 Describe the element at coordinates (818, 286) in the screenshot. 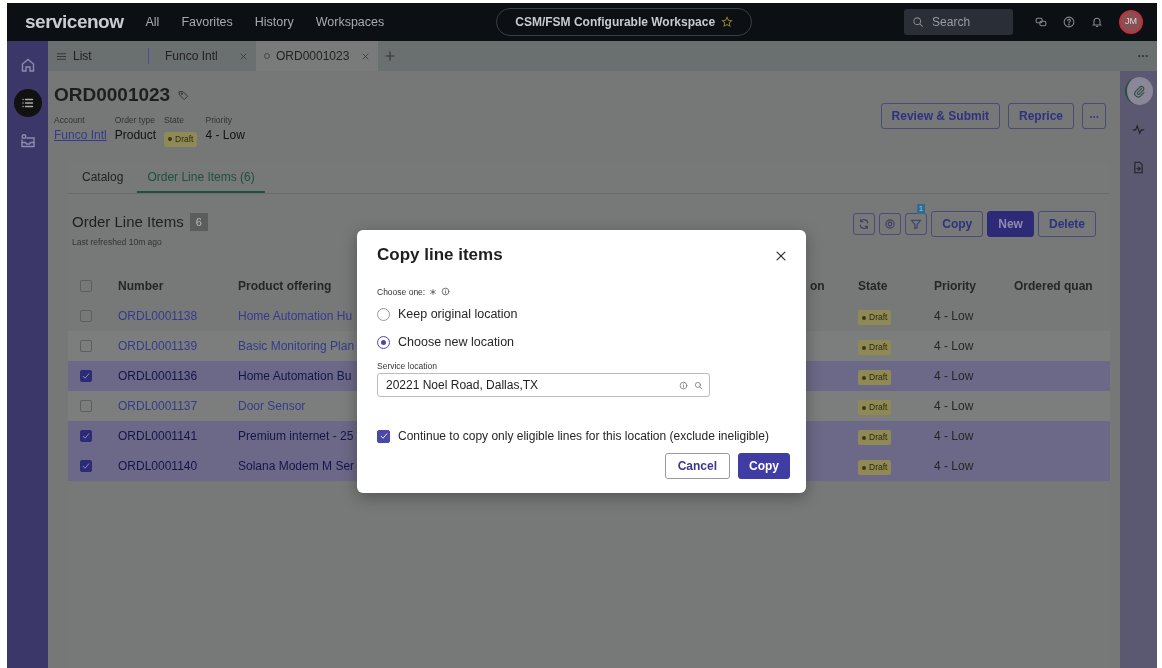

I see `column-header: on` at that location.